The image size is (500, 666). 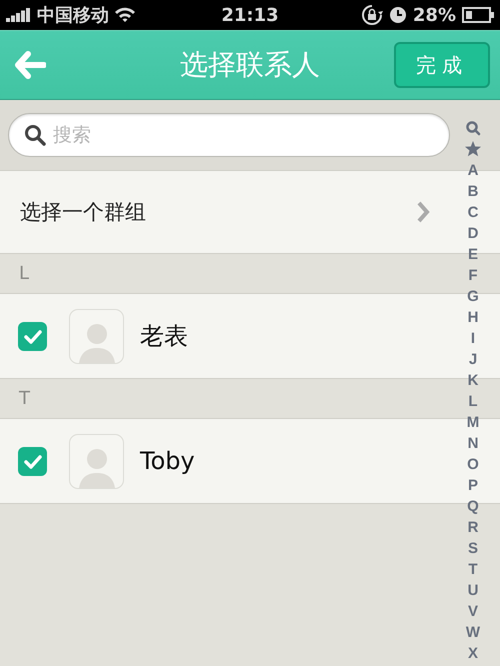 I want to click on contact-row: Toby, so click(x=215, y=461).